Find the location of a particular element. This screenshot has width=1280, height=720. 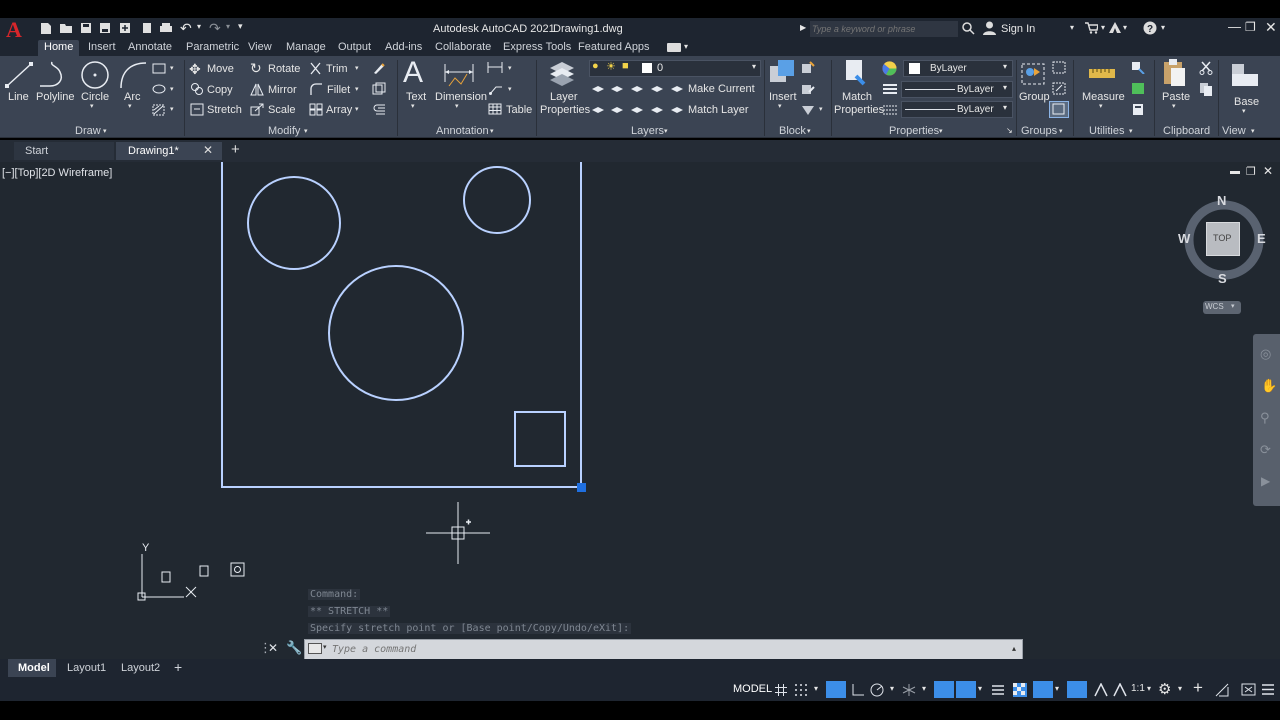

leader-icon is located at coordinates (496, 89).